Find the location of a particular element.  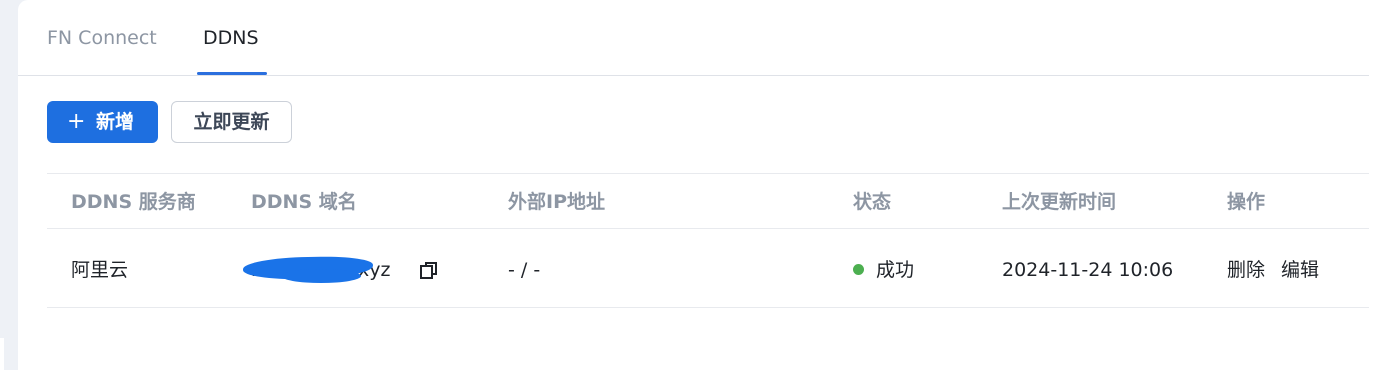

edit-link: 编辑 is located at coordinates (1300, 270).